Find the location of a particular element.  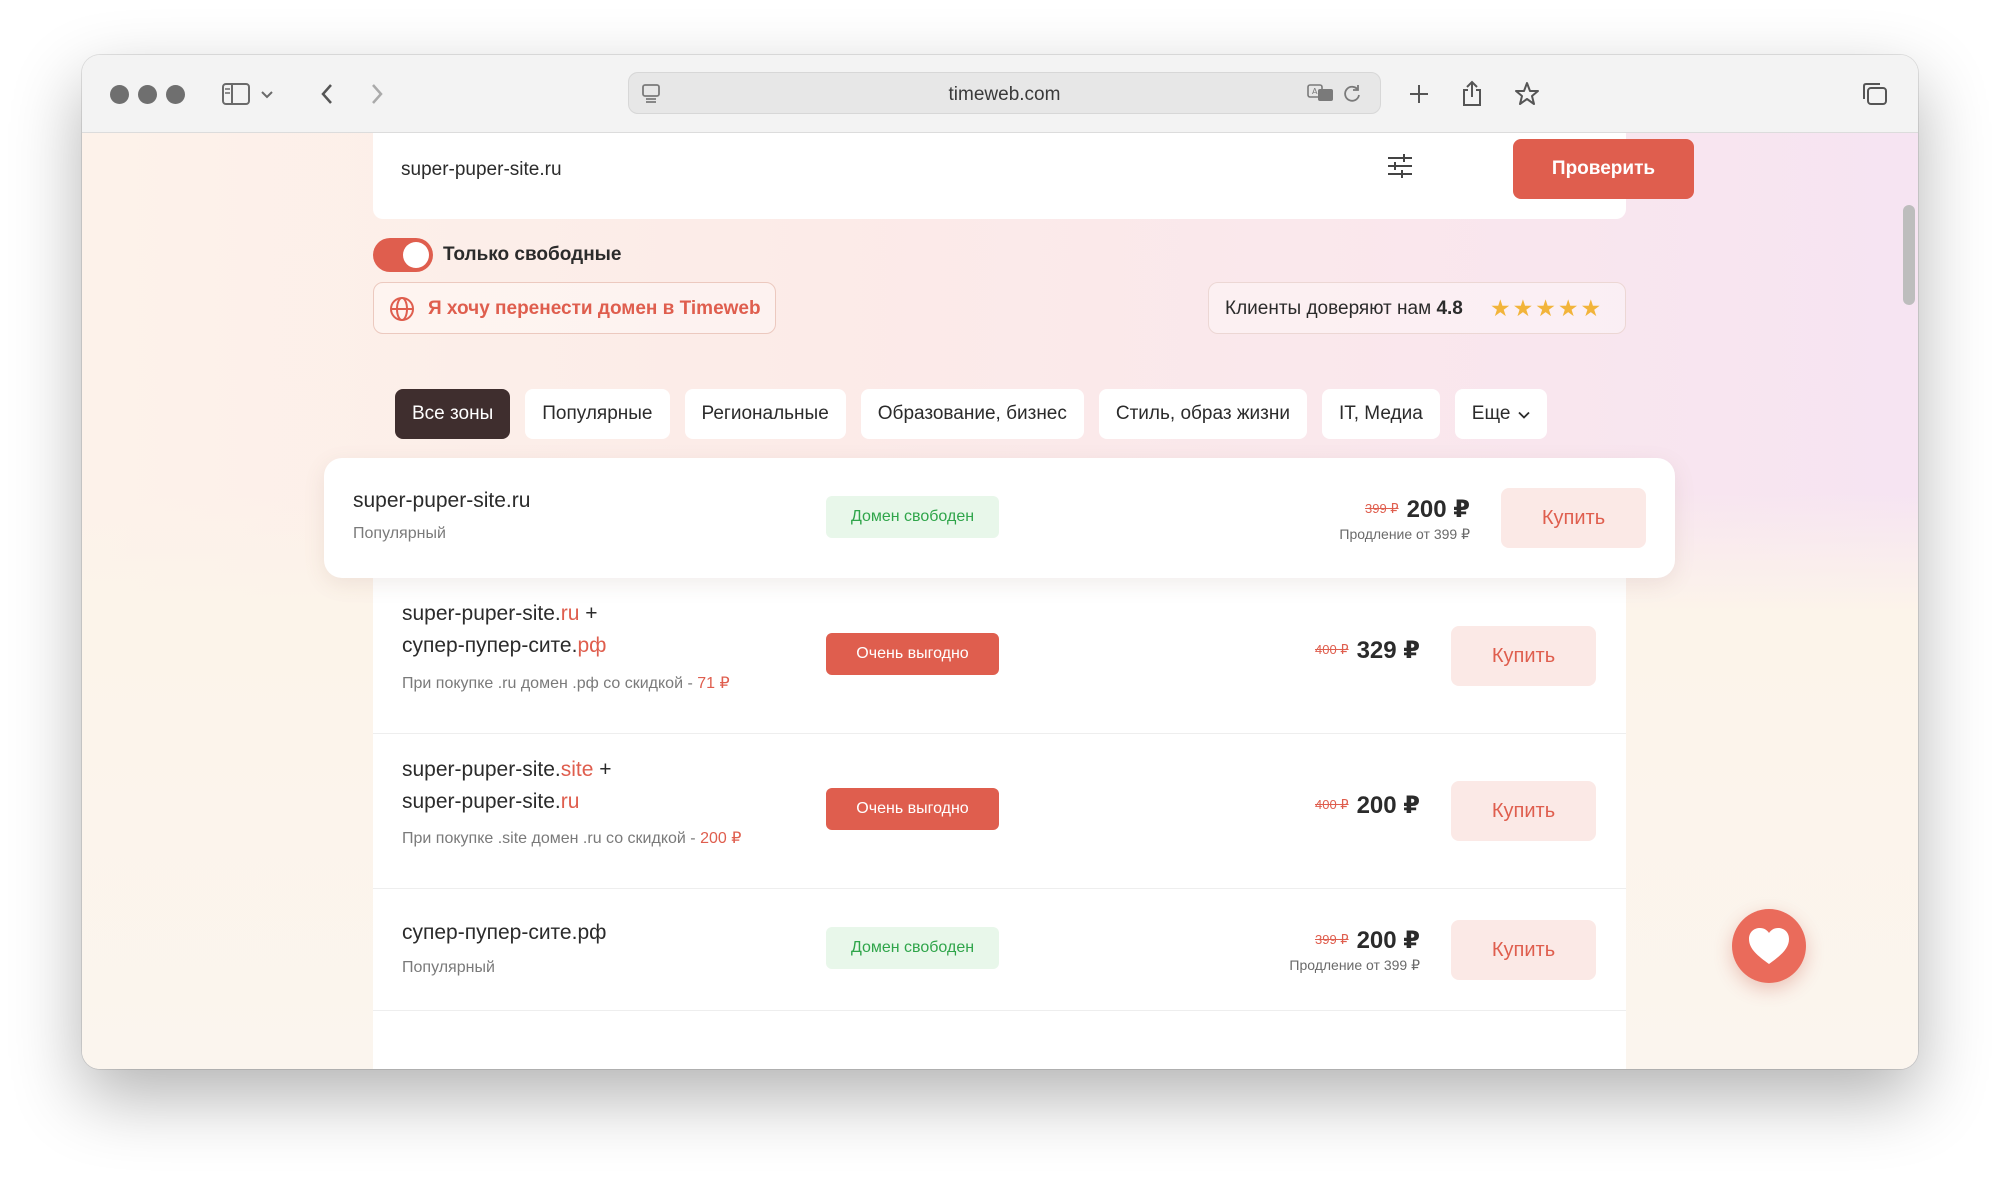

url-text: timeweb.com is located at coordinates (1004, 94).